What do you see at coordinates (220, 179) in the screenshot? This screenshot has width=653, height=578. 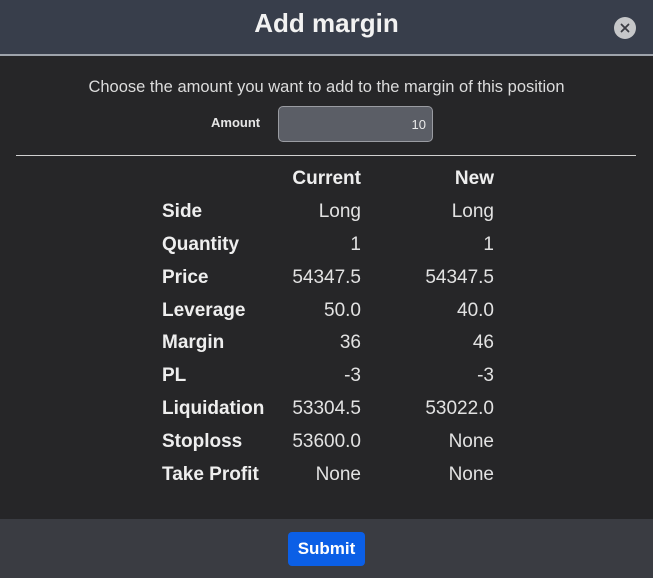 I see `header-label` at bounding box center [220, 179].